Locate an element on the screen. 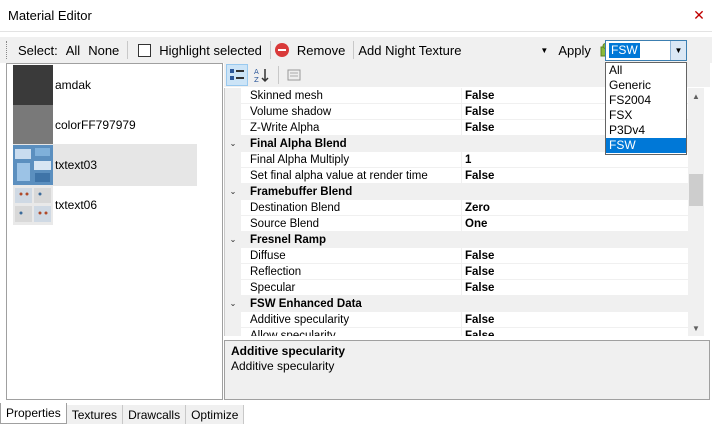 The width and height of the screenshot is (712, 424). material-list-item: txtext06 is located at coordinates (105, 205).